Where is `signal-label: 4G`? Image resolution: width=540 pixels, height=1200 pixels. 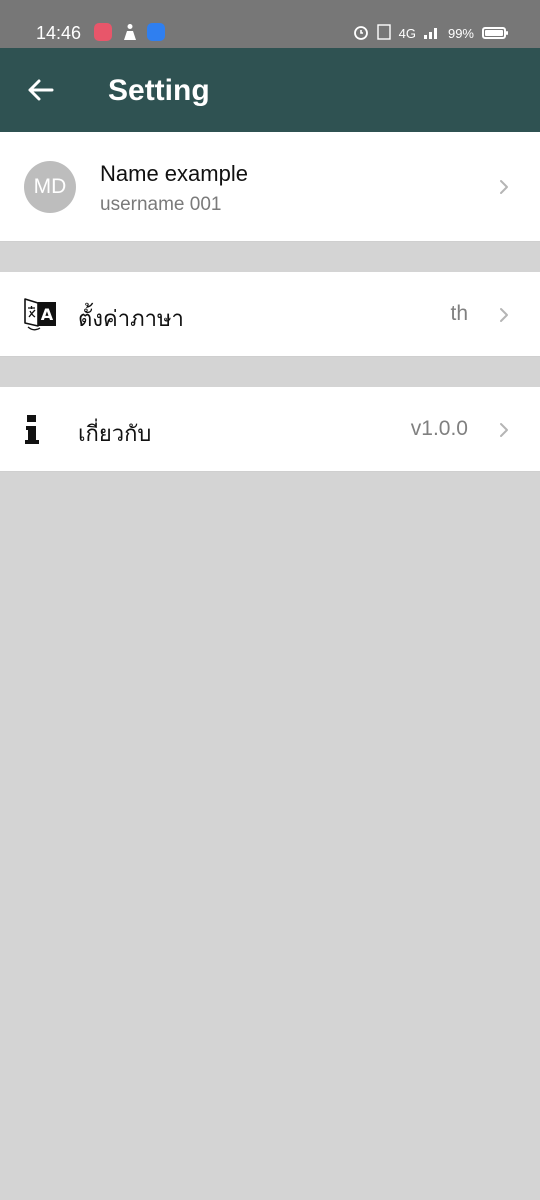
signal-label: 4G is located at coordinates (407, 33).